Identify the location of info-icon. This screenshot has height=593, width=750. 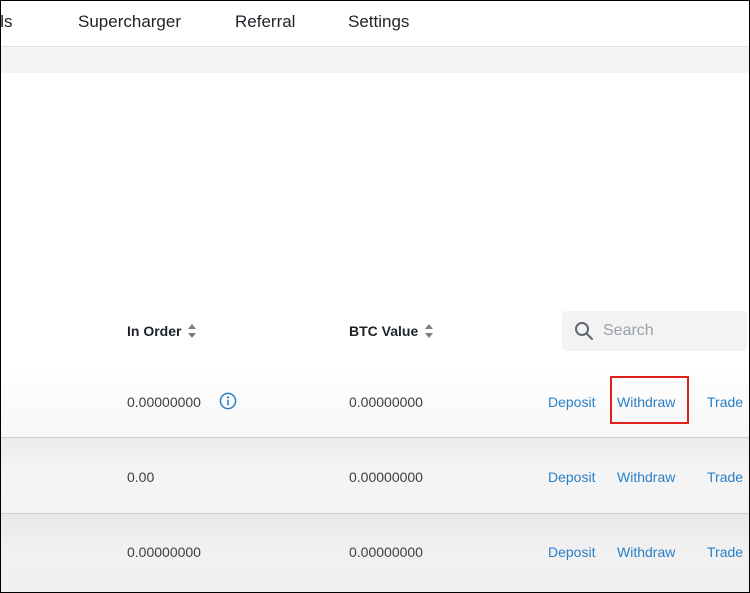
(228, 401).